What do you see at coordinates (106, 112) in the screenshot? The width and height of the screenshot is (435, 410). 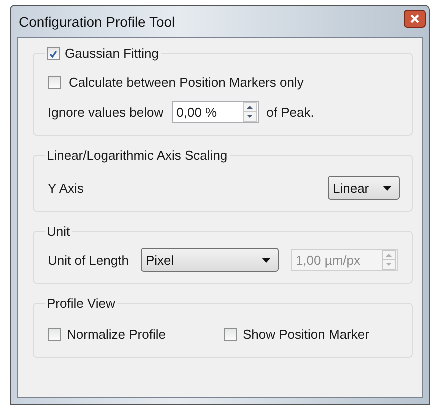 I see `field-label: Ignore values below` at bounding box center [106, 112].